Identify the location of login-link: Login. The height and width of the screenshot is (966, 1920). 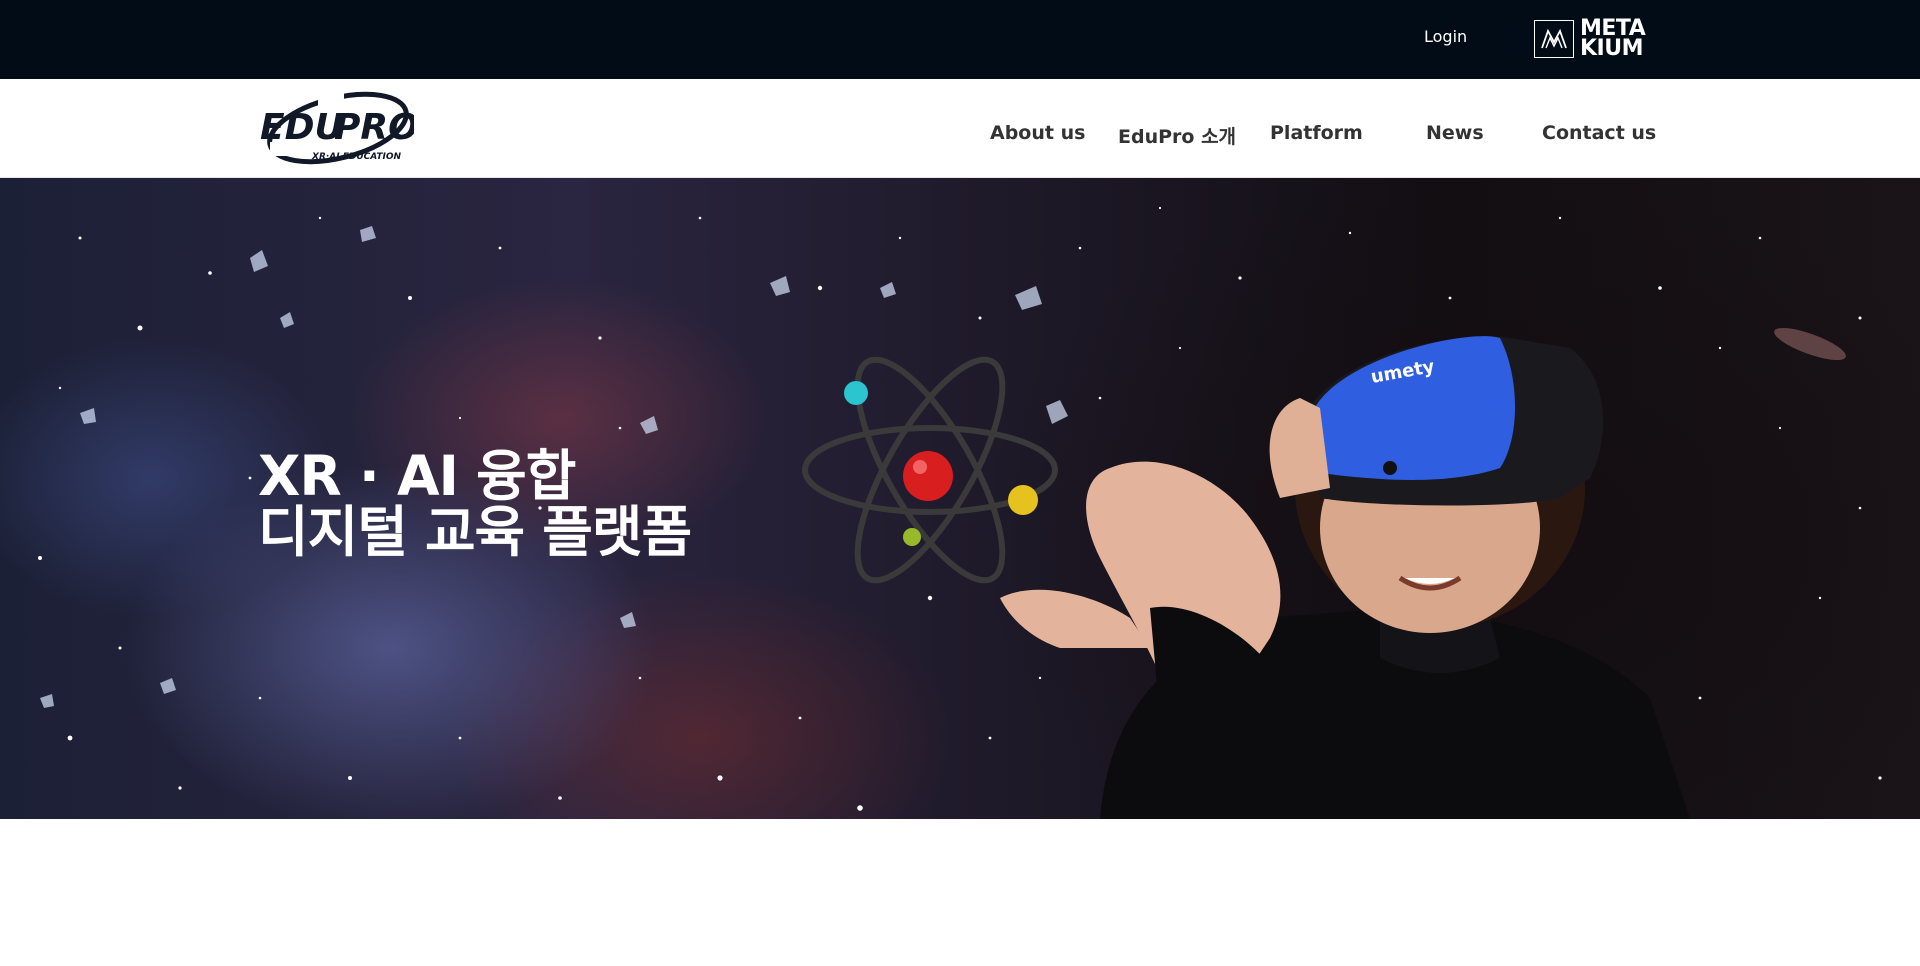
(1445, 36).